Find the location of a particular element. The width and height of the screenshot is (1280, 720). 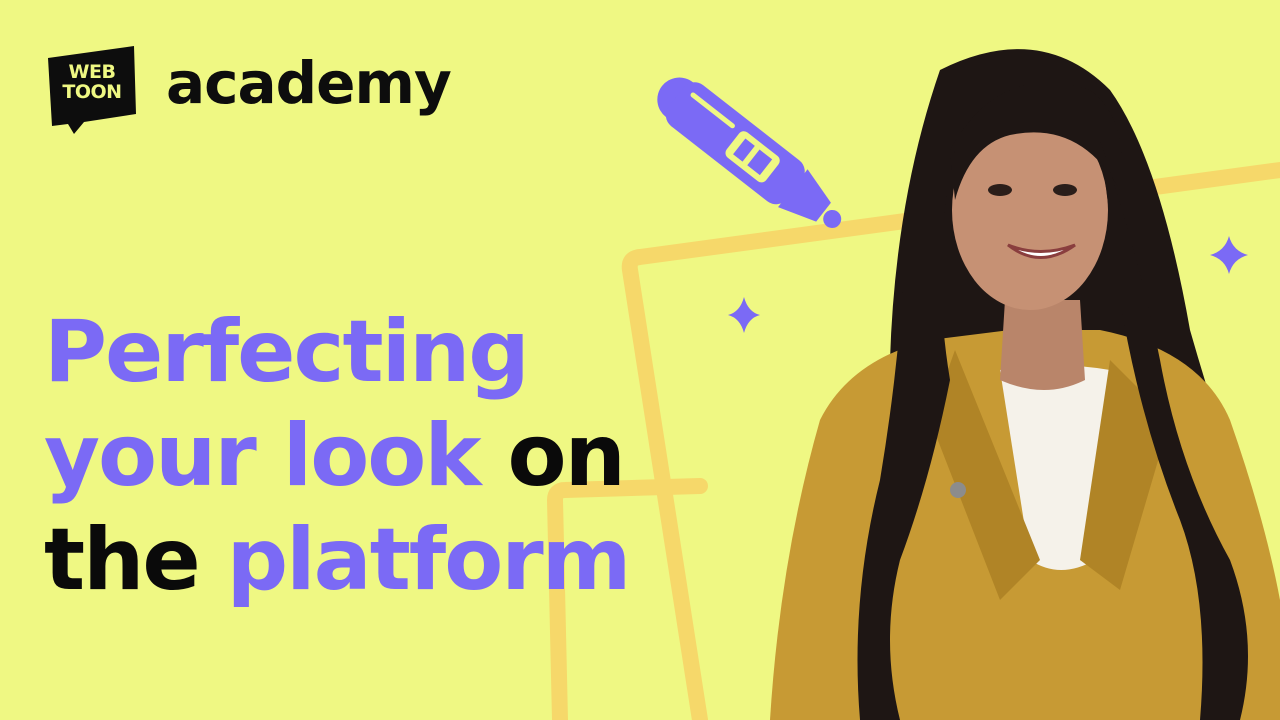

badge-line-2: TOON is located at coordinates (92, 92).